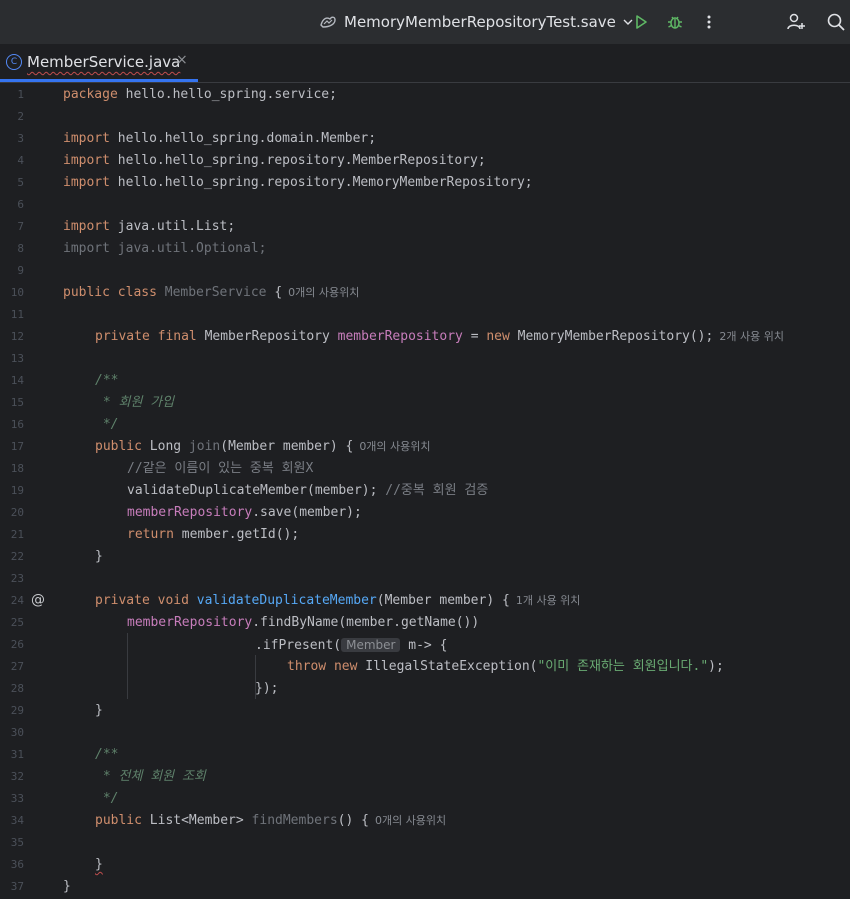 The image size is (850, 899). What do you see at coordinates (17, 886) in the screenshot?
I see `line-number: 37` at bounding box center [17, 886].